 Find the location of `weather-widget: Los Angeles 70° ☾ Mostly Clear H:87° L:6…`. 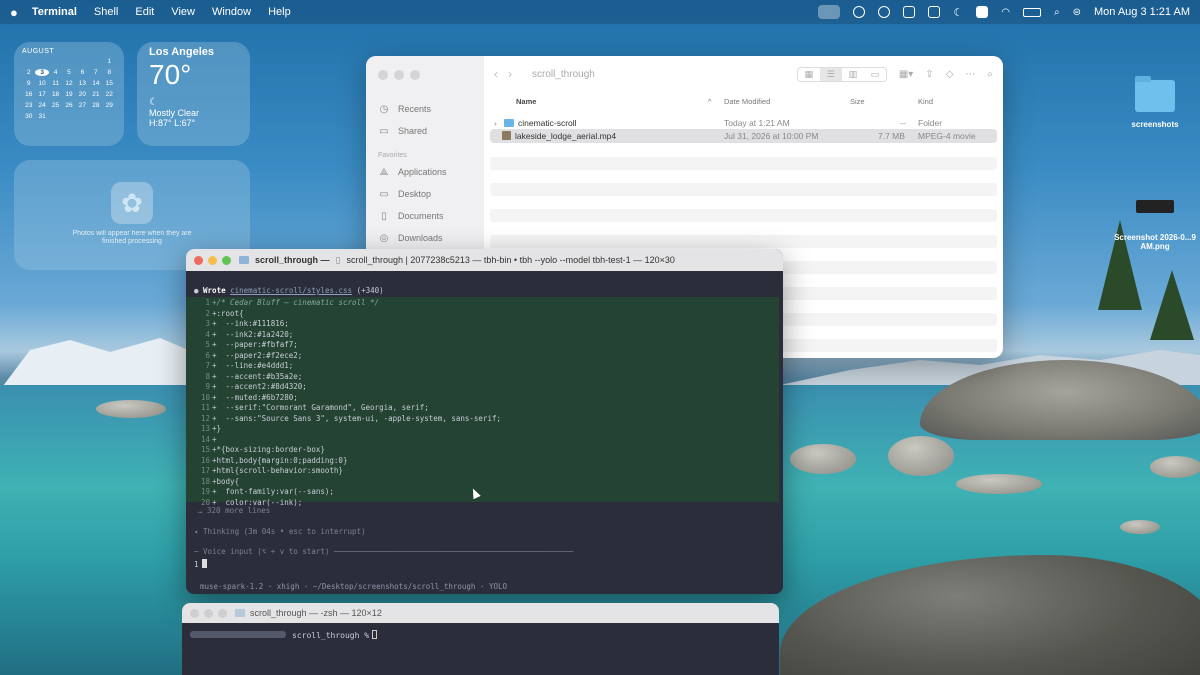

weather-widget: Los Angeles 70° ☾ Mostly Clear H:87° L:6… is located at coordinates (193, 94).